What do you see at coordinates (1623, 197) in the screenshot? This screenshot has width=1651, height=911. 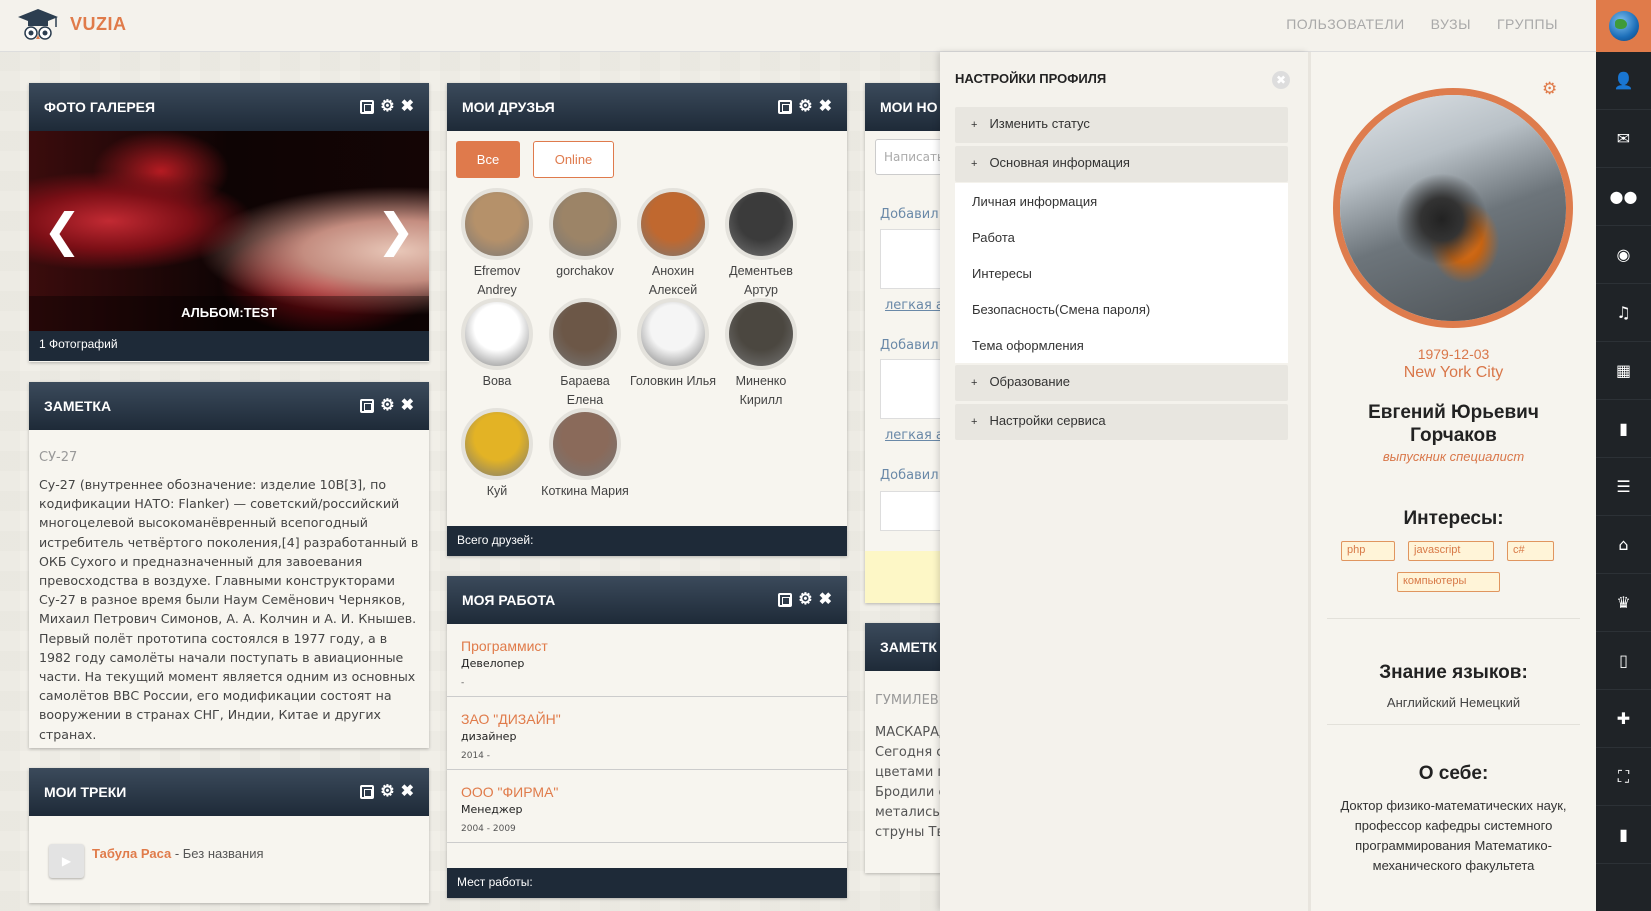 I see `group-icon: ●●` at bounding box center [1623, 197].